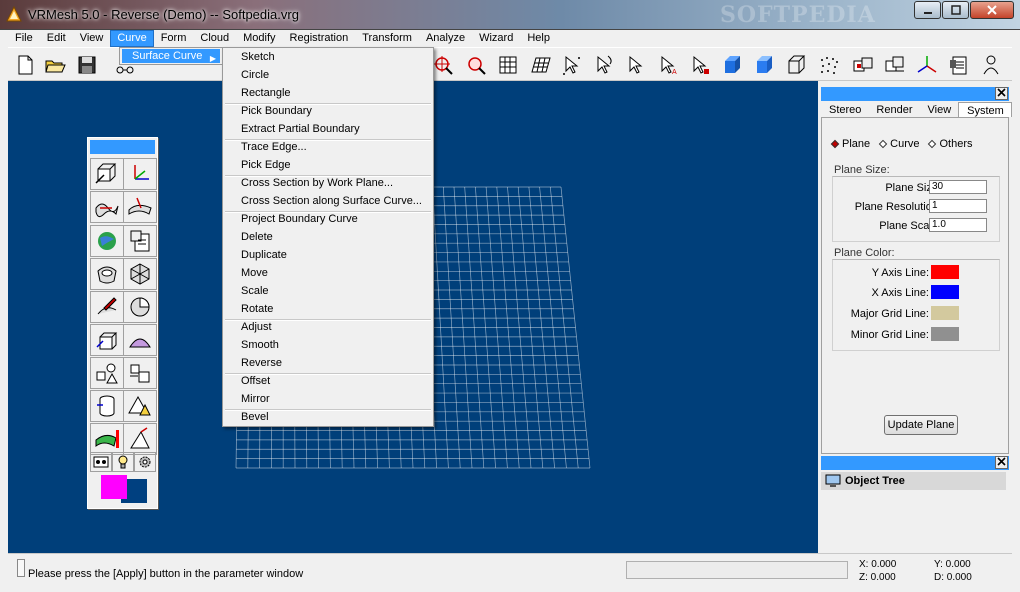 This screenshot has height=592, width=1020. I want to click on menu-registration: Registration, so click(319, 38).